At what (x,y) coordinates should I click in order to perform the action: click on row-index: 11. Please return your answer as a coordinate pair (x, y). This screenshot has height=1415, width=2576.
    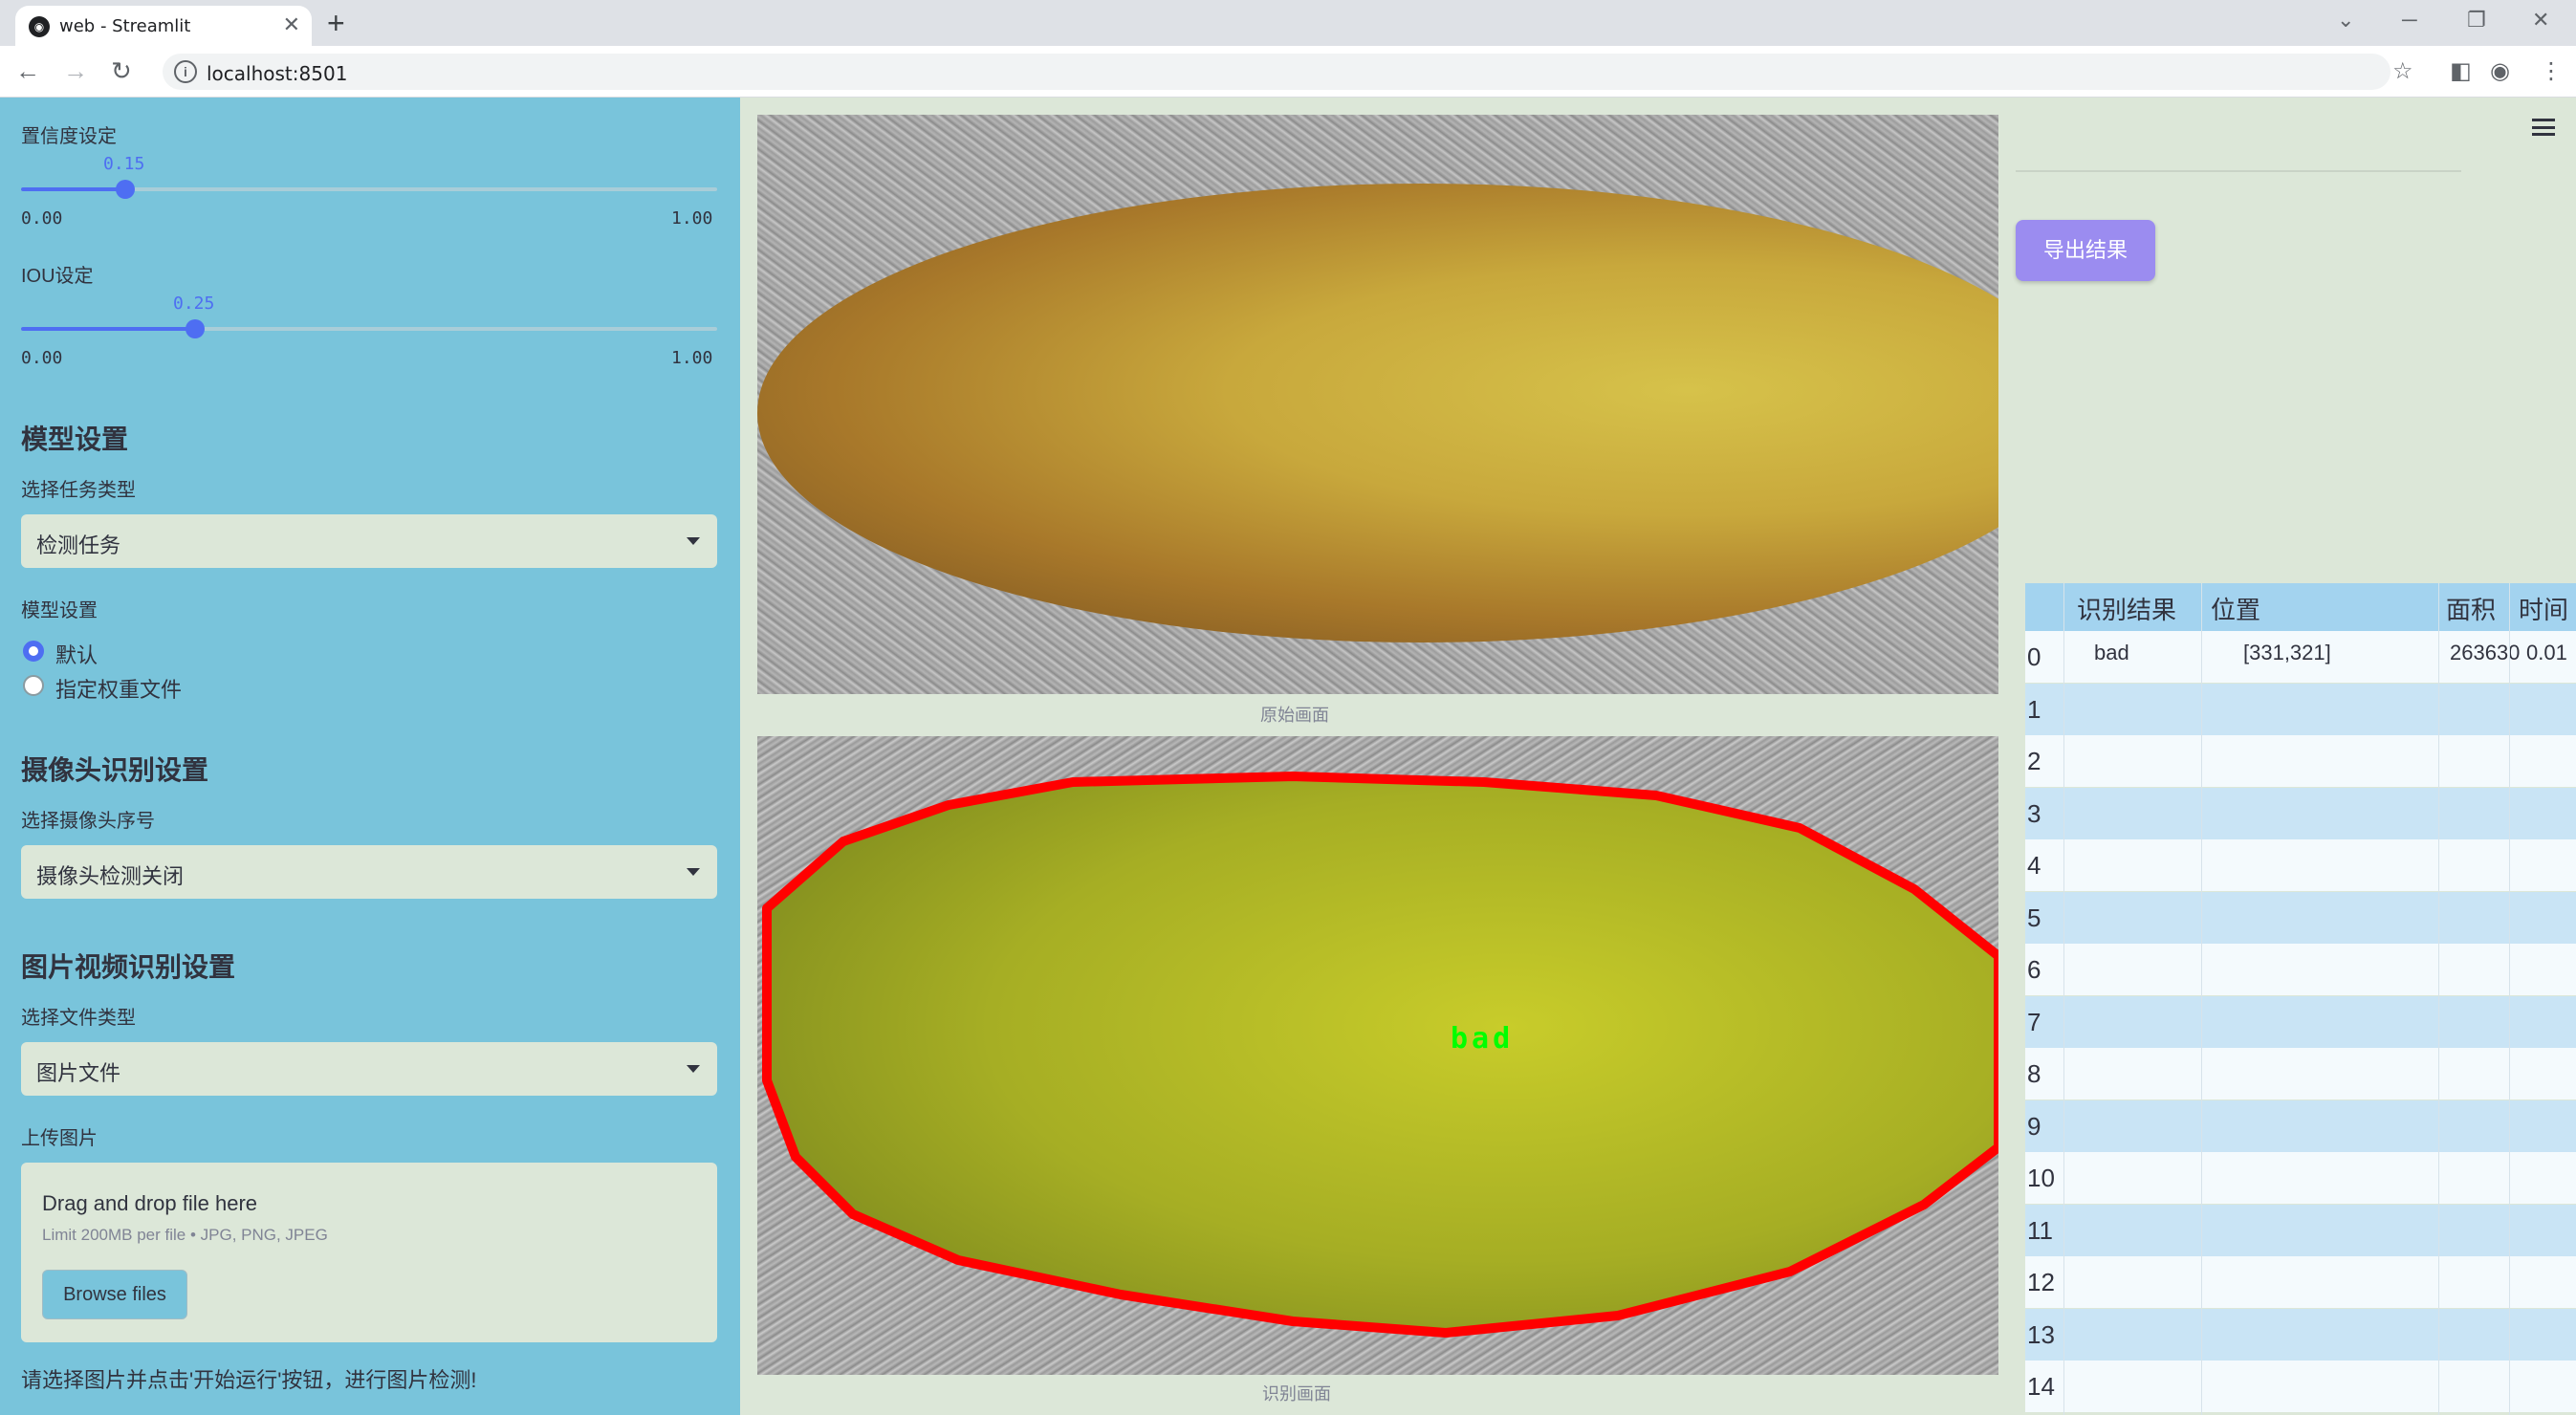
    Looking at the image, I should click on (2040, 1230).